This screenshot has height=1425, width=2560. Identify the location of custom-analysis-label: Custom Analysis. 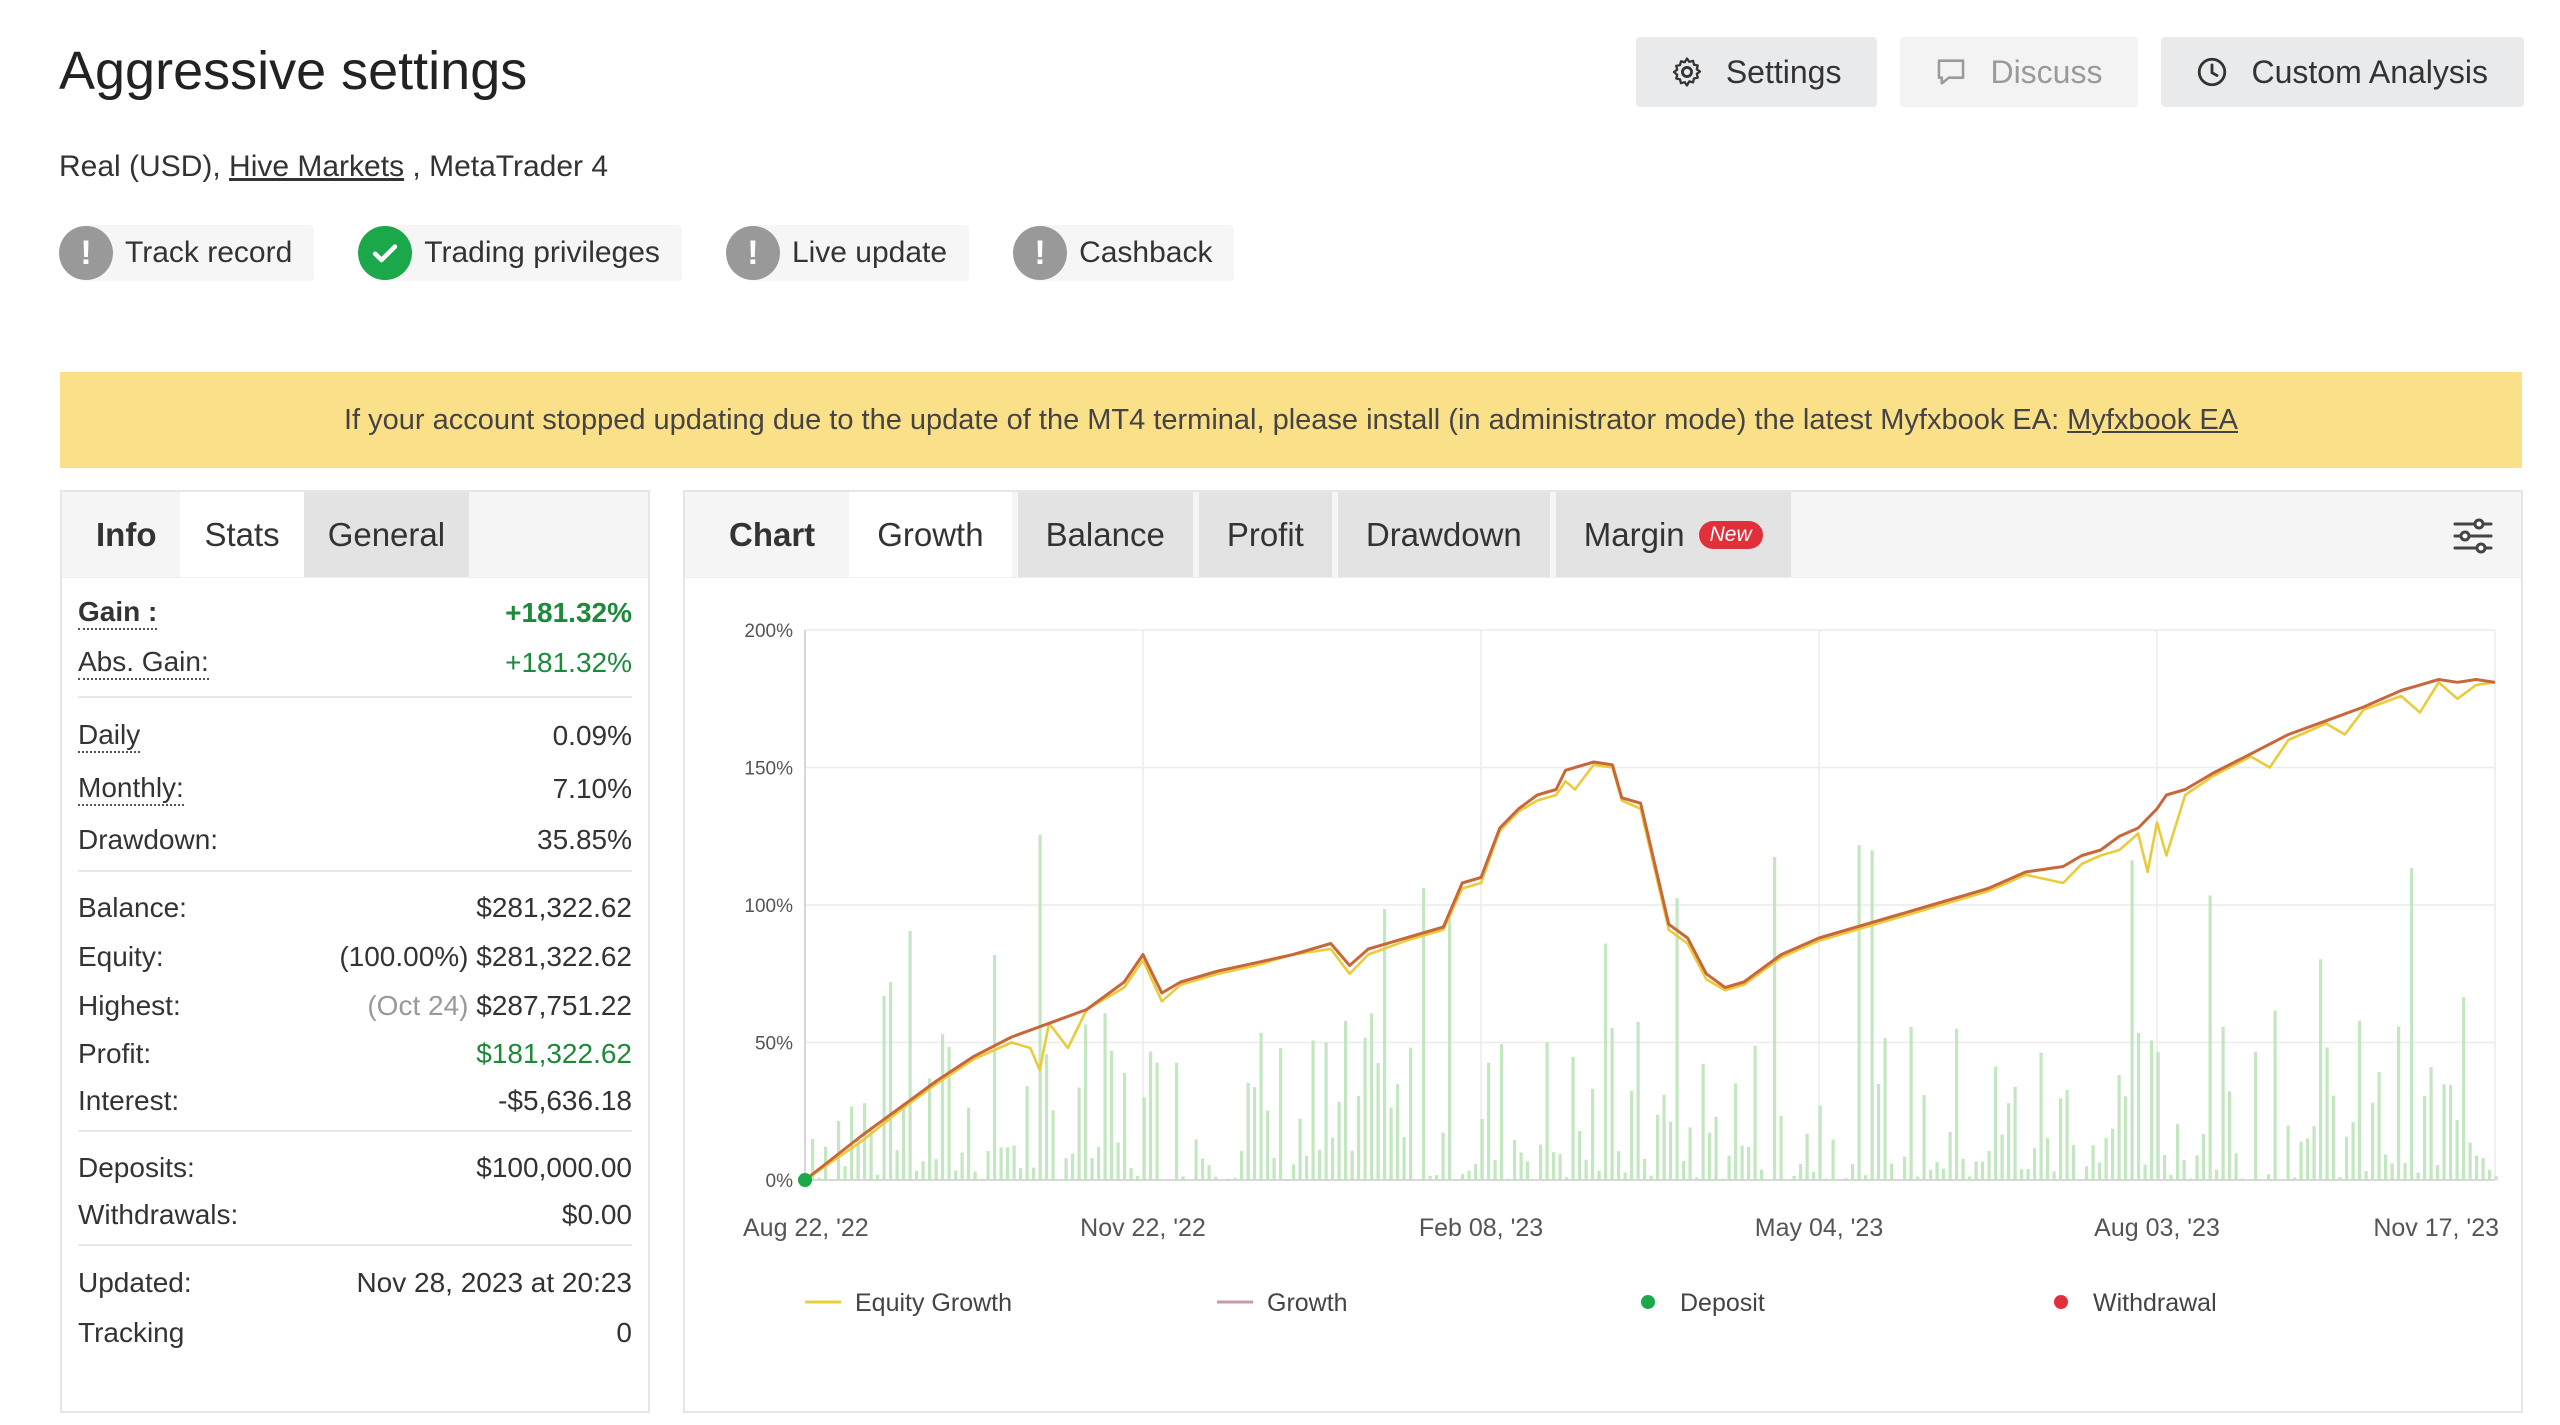
(2369, 71).